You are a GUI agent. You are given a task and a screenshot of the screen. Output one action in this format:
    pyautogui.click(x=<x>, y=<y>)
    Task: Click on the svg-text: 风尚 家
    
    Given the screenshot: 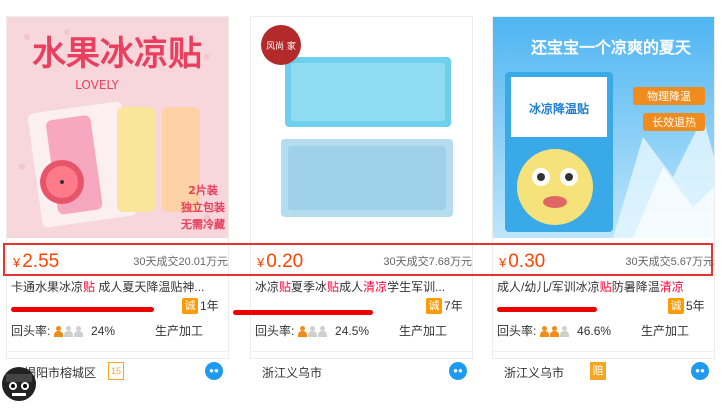 What is the action you would take?
    pyautogui.click(x=281, y=46)
    